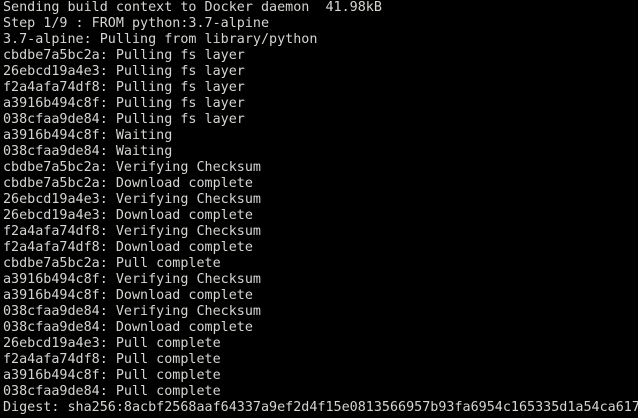 The width and height of the screenshot is (638, 418). Describe the element at coordinates (132, 199) in the screenshot. I see `terminal-line: 26ebcd19a4e3: Verifying Checksum` at that location.